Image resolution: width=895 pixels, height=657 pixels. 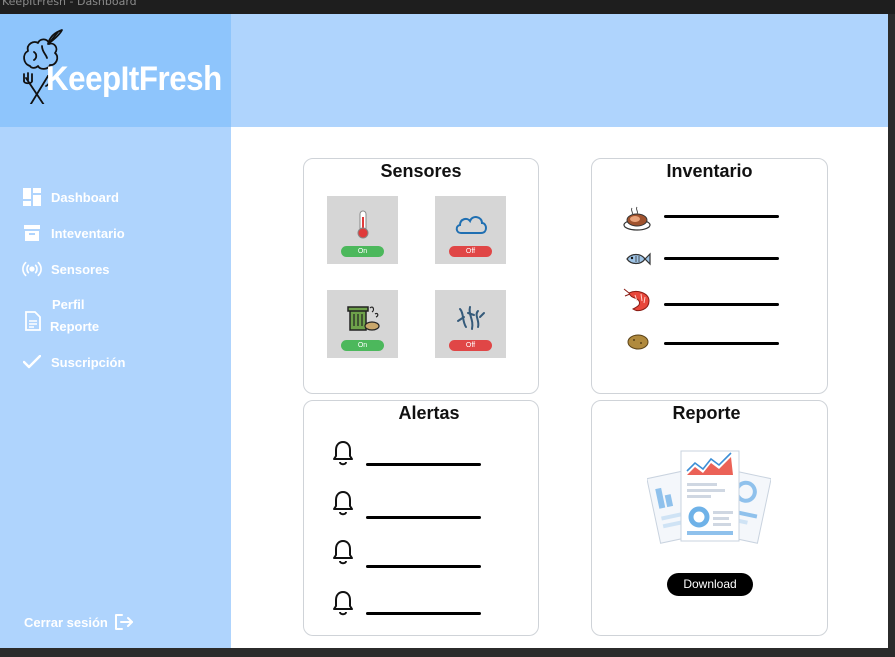 What do you see at coordinates (470, 318) in the screenshot?
I see `bacteria-icon` at bounding box center [470, 318].